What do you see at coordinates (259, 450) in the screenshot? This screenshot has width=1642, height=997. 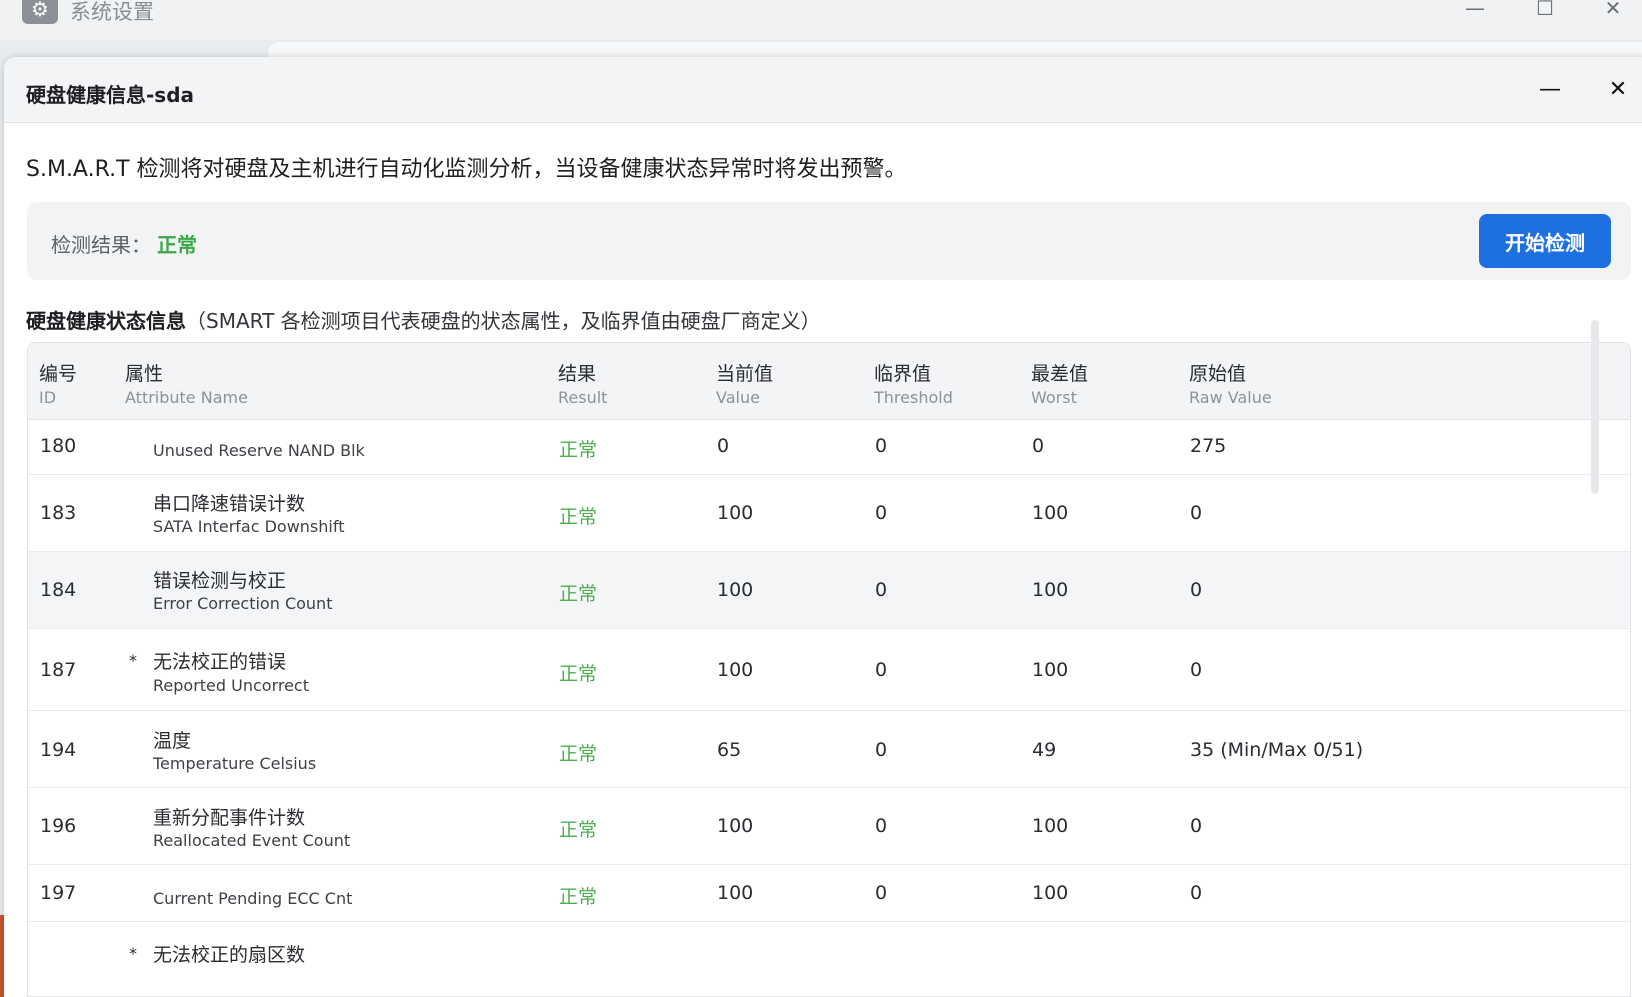 I see `cell-attr-en: Unused Reserve NAND Blk` at bounding box center [259, 450].